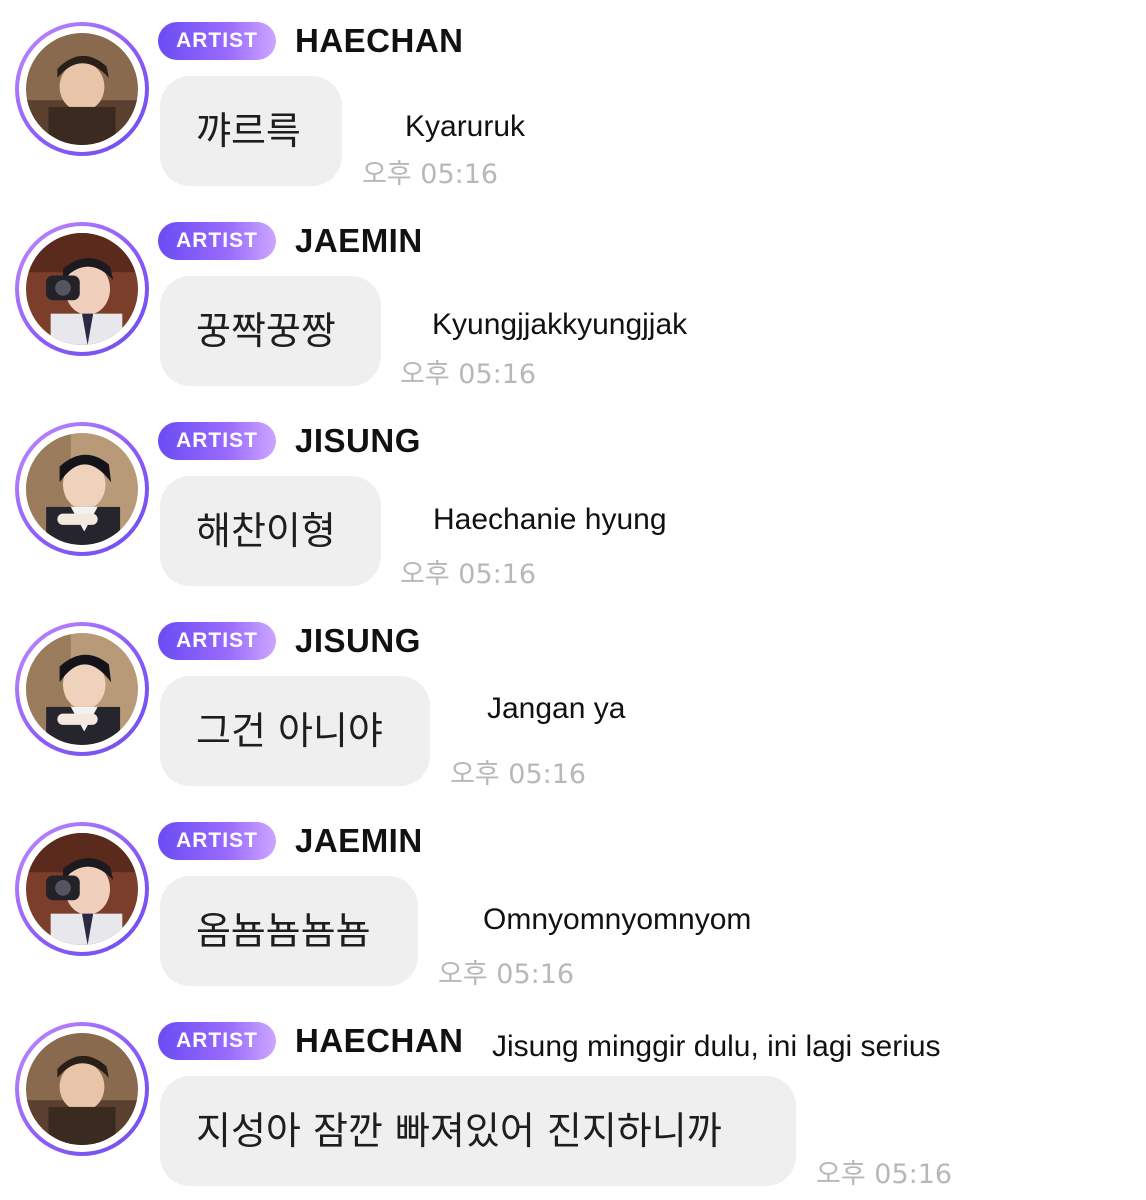 The height and width of the screenshot is (1200, 1146). I want to click on message-bubble: 지성아 잠깐 빠져있어 진지하니까, so click(478, 1131).